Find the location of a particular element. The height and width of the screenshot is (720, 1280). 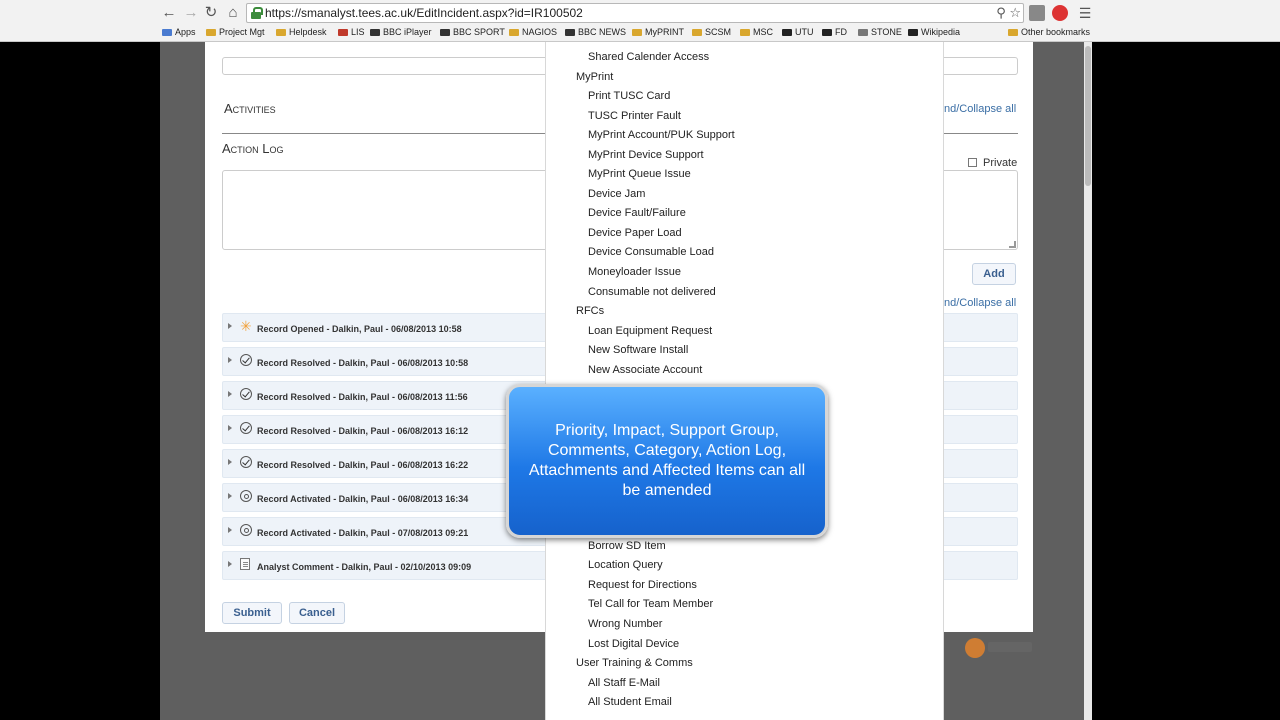

submit-button: Submit is located at coordinates (252, 613).